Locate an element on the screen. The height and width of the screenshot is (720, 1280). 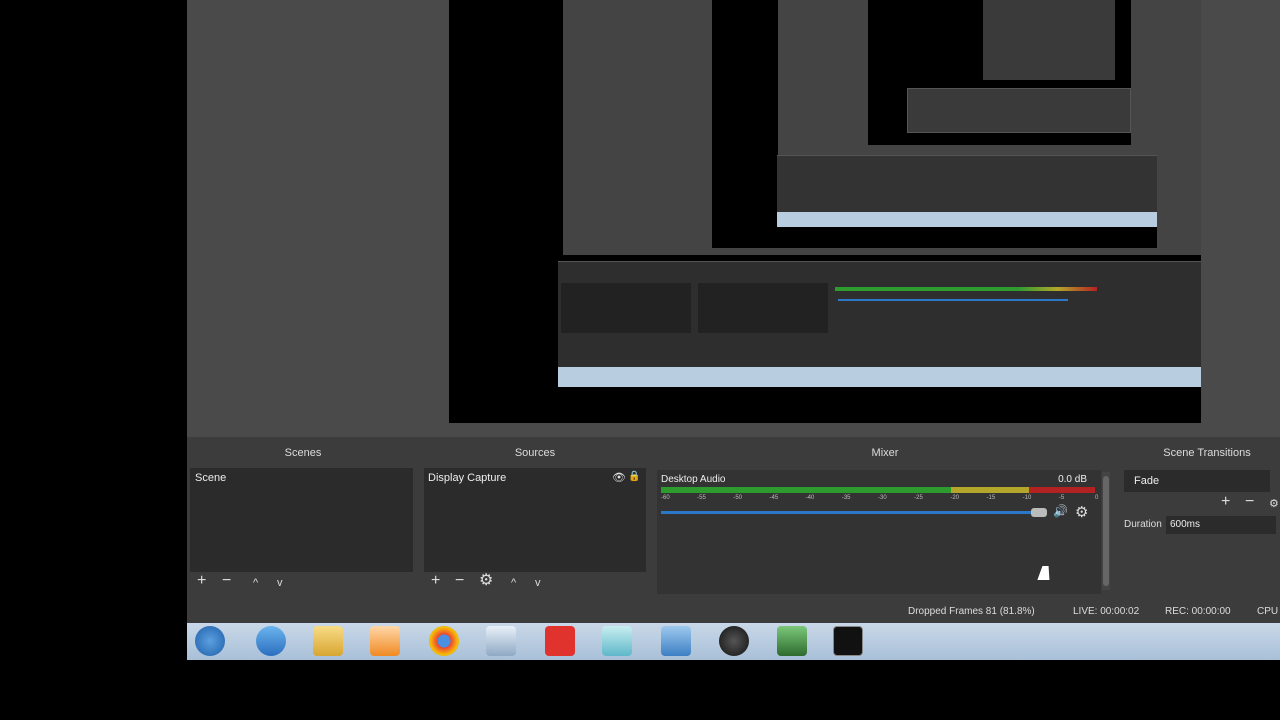
anydesk-icon is located at coordinates (560, 641).